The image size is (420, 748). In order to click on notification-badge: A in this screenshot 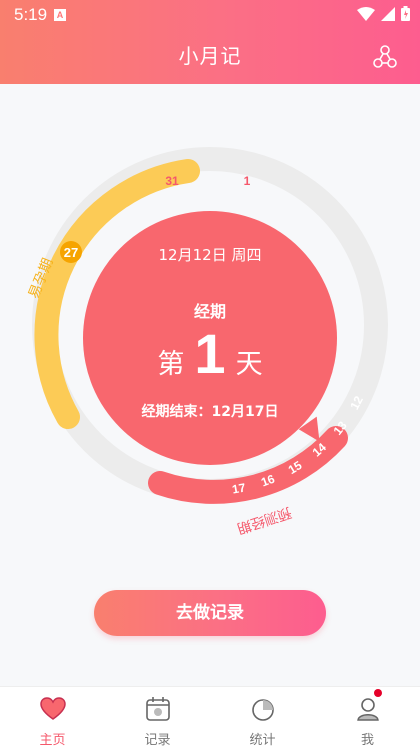, I will do `click(60, 15)`.